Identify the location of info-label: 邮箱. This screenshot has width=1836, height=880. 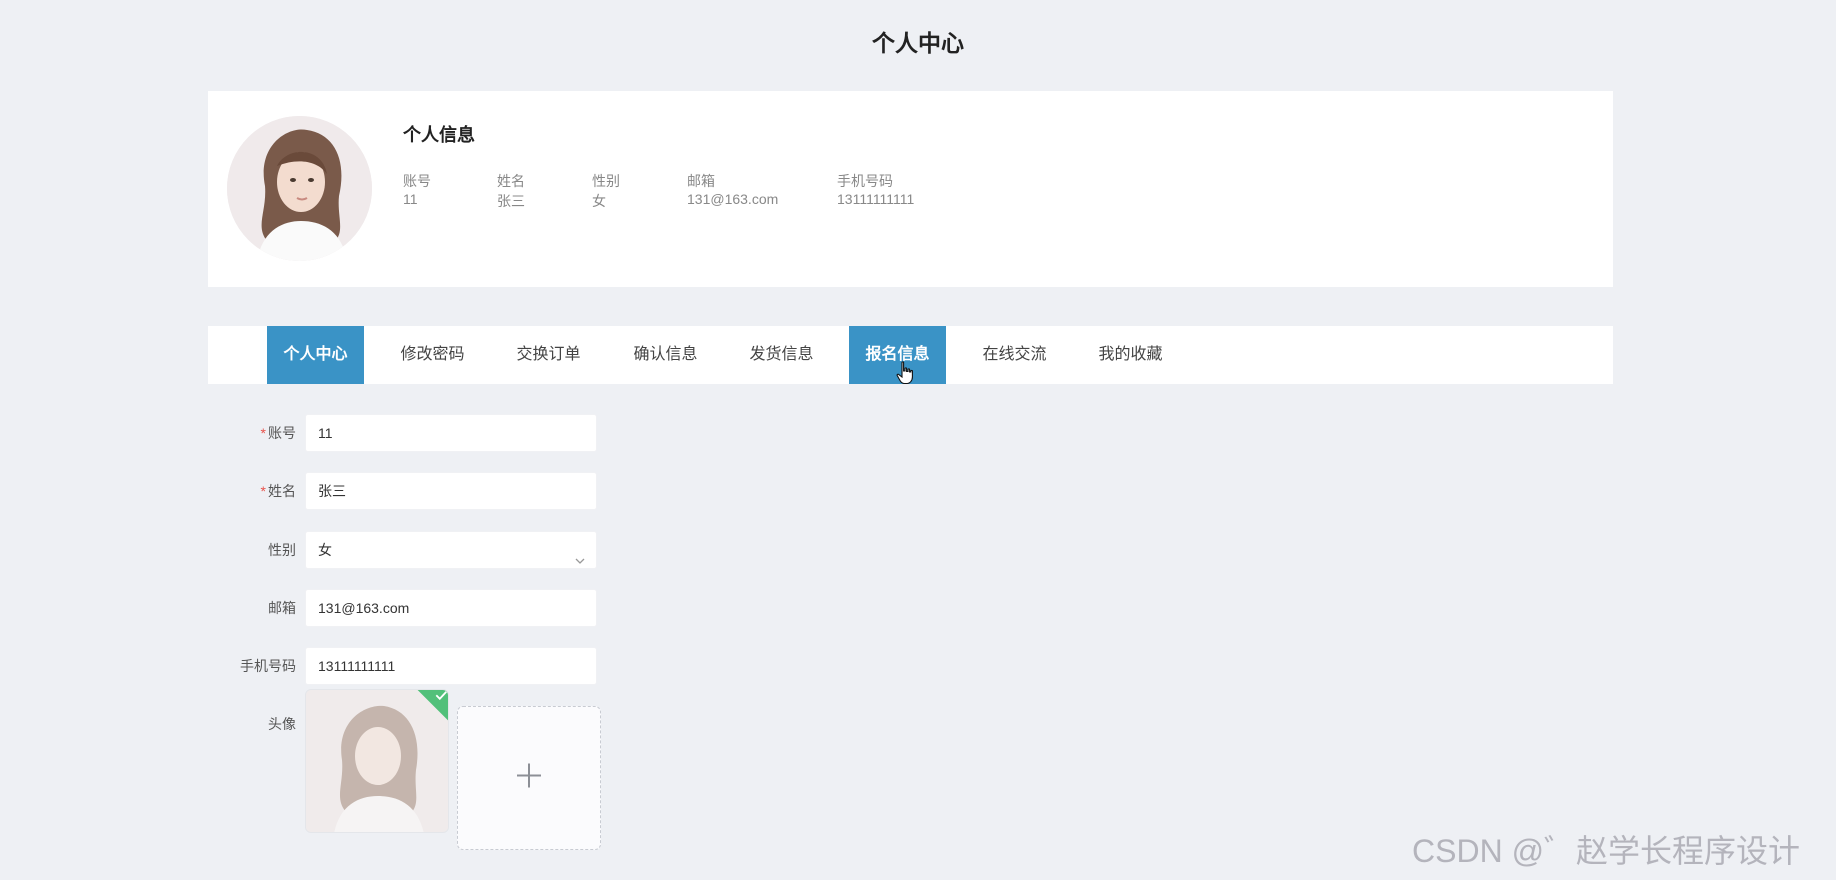
(701, 181).